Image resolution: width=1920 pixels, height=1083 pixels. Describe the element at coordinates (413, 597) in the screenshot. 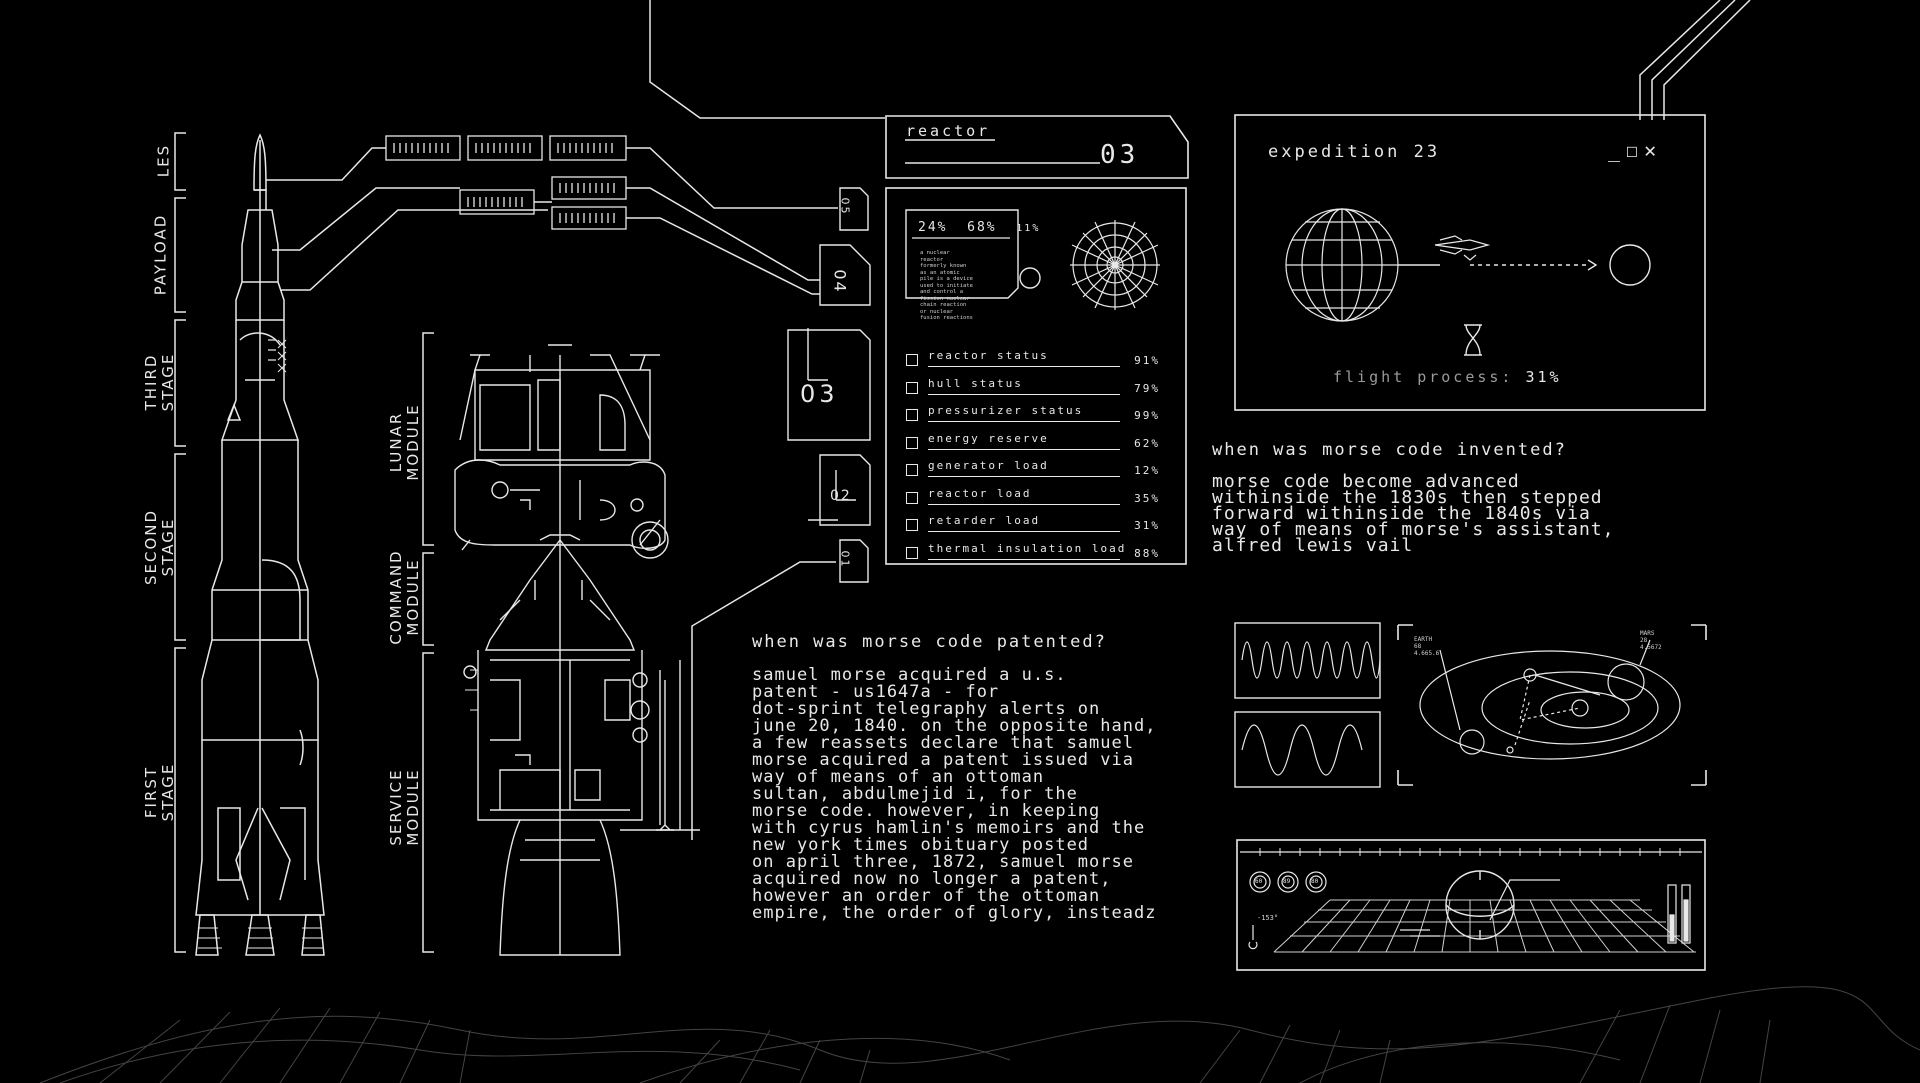

I see `module-label-command-line2: MODULE` at that location.